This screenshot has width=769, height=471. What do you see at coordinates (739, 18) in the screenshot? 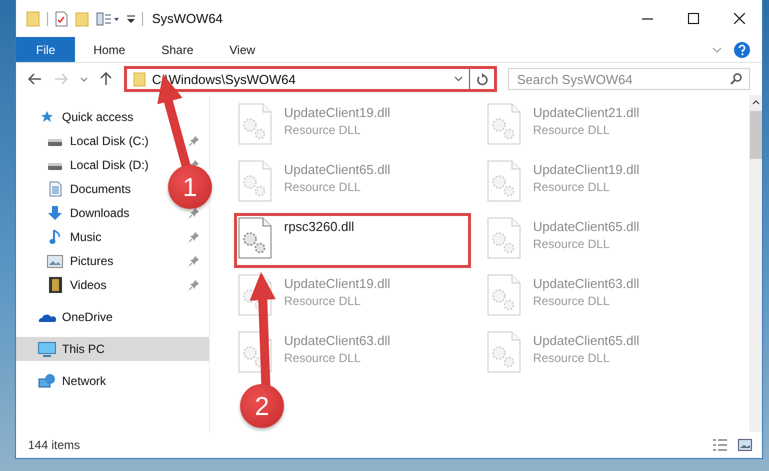
I see `close-icon` at bounding box center [739, 18].